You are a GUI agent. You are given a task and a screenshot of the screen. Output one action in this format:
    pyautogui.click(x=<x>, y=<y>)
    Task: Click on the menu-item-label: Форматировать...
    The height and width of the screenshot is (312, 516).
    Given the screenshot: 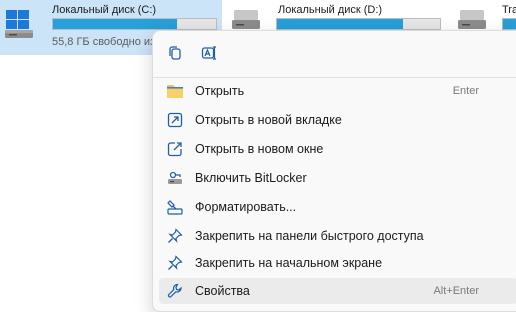 What is the action you would take?
    pyautogui.click(x=246, y=207)
    